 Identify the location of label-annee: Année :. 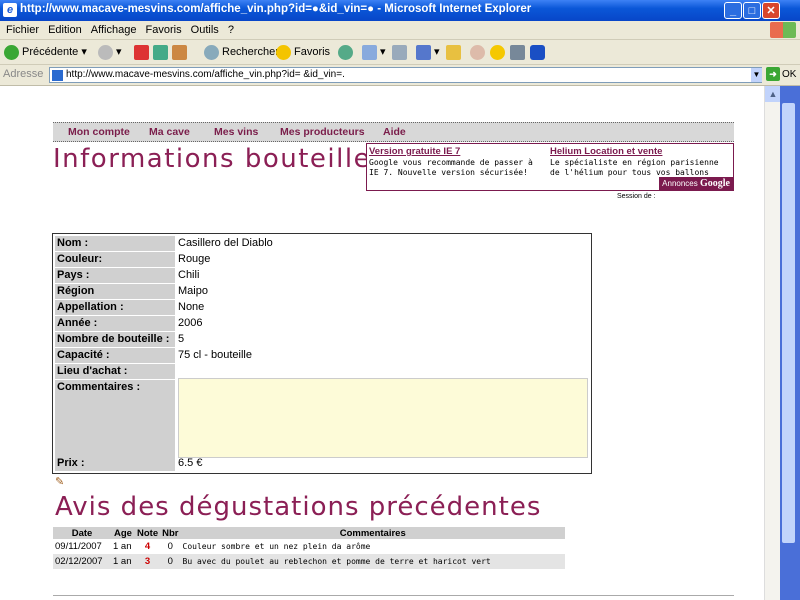
(115, 323).